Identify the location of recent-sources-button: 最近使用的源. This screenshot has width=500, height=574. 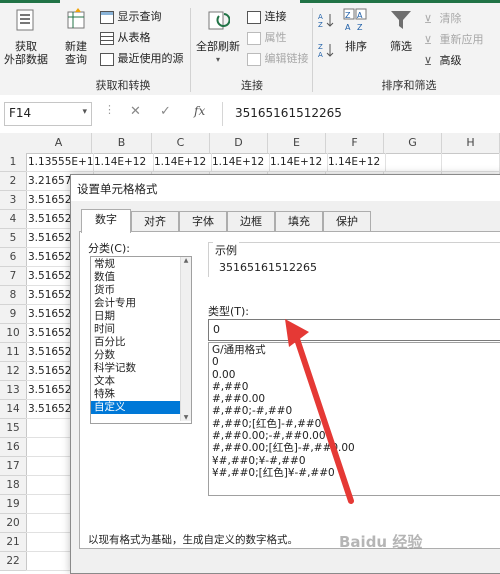
(142, 59).